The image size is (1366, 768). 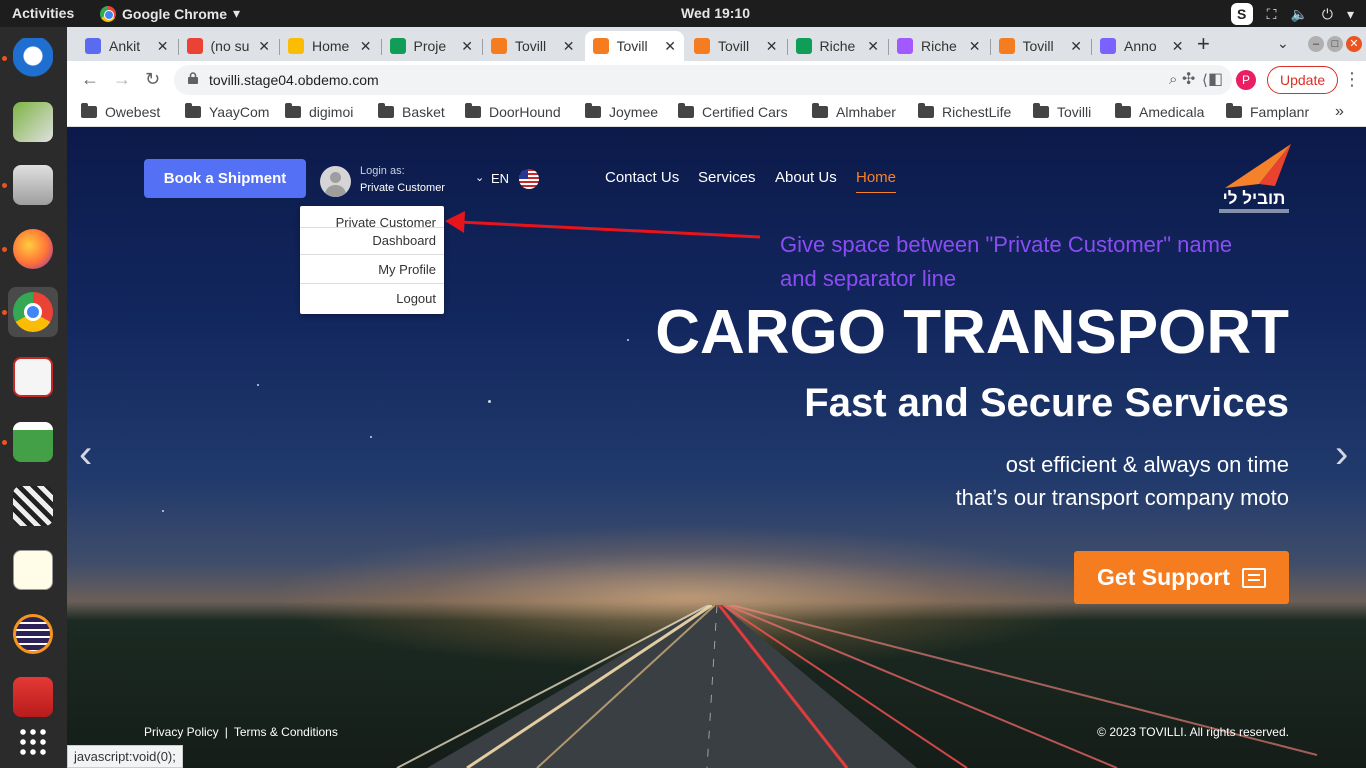 I want to click on us-flag-icon, so click(x=529, y=179).